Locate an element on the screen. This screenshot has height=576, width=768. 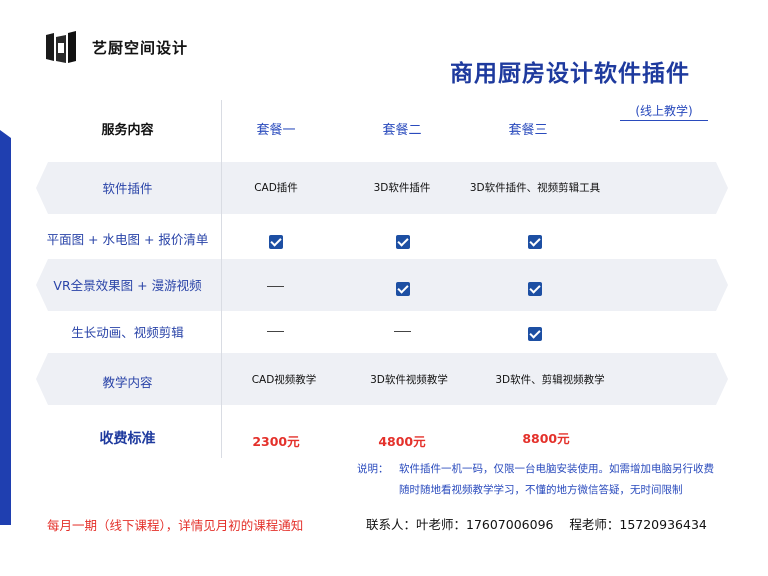
note-line-1: 软件插件一机一码，仅限一台电脑安装使用。如需增加电脑另行收费 is located at coordinates (556, 469).